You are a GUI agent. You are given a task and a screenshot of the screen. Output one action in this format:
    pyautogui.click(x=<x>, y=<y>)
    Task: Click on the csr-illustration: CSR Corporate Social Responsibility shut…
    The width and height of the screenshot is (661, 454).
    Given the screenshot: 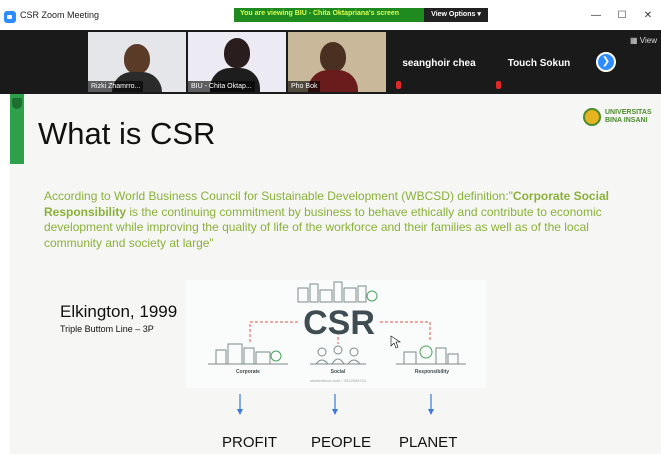 What is the action you would take?
    pyautogui.click(x=336, y=334)
    